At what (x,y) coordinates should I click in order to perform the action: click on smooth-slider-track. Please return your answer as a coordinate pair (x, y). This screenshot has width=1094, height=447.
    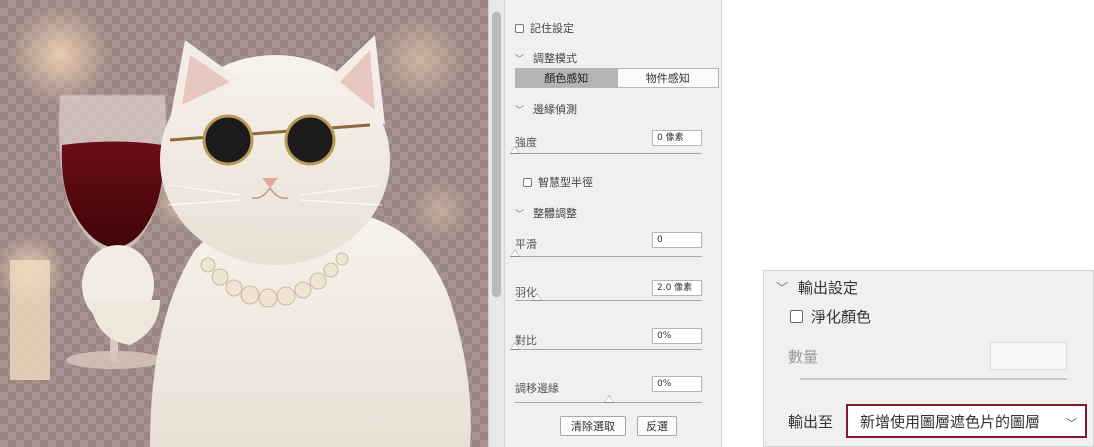
    Looking at the image, I should click on (608, 256).